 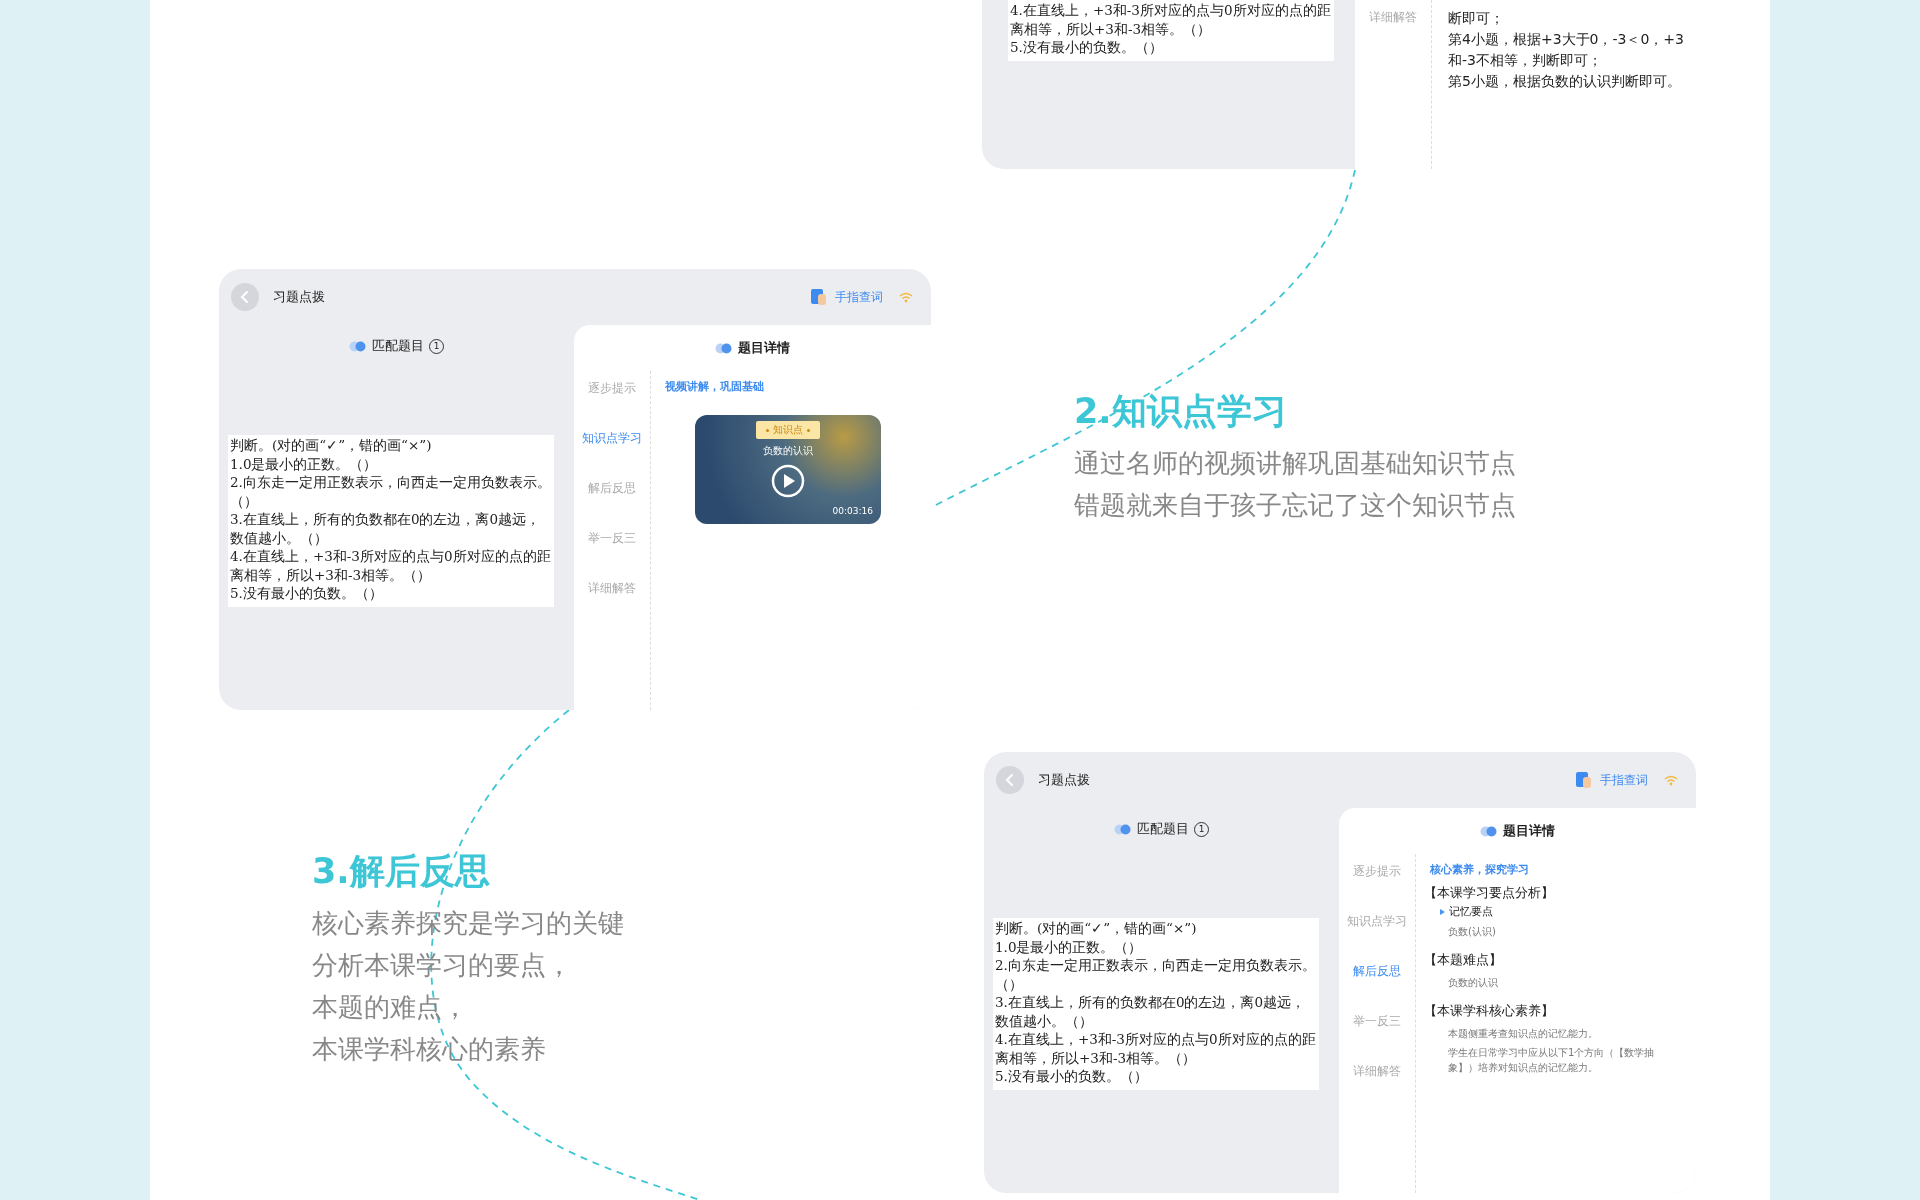 I want to click on section-text: 分析本课学习的要点，, so click(x=442, y=965).